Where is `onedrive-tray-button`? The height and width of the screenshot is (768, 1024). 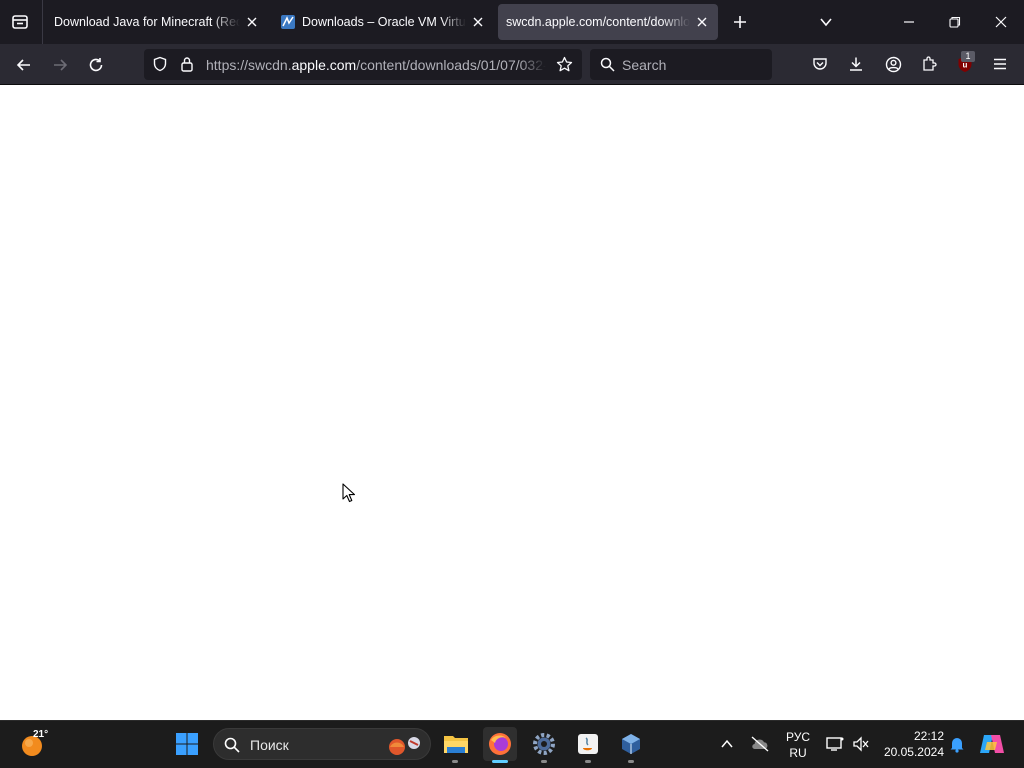
onedrive-tray-button is located at coordinates (760, 744).